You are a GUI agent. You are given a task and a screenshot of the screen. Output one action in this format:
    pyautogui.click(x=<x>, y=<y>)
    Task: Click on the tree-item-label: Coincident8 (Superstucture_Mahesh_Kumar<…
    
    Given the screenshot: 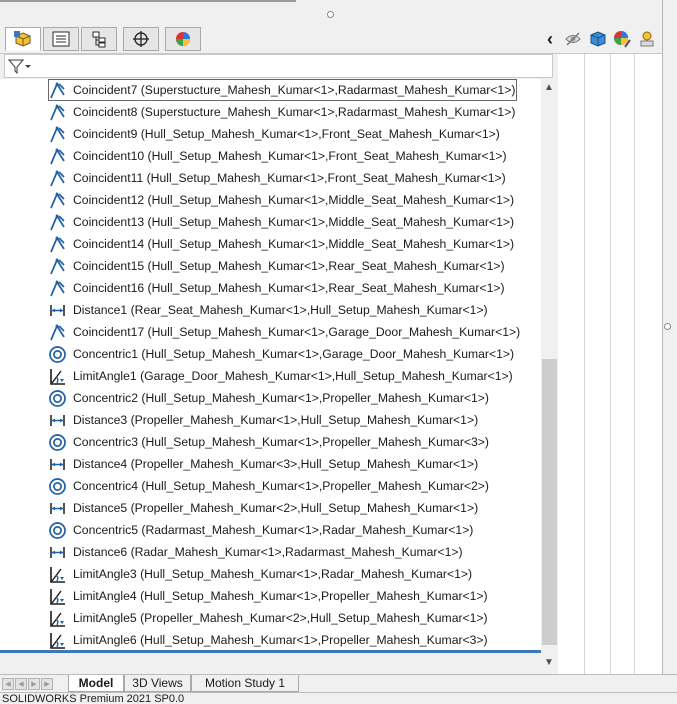 What is the action you would take?
    pyautogui.click(x=294, y=112)
    